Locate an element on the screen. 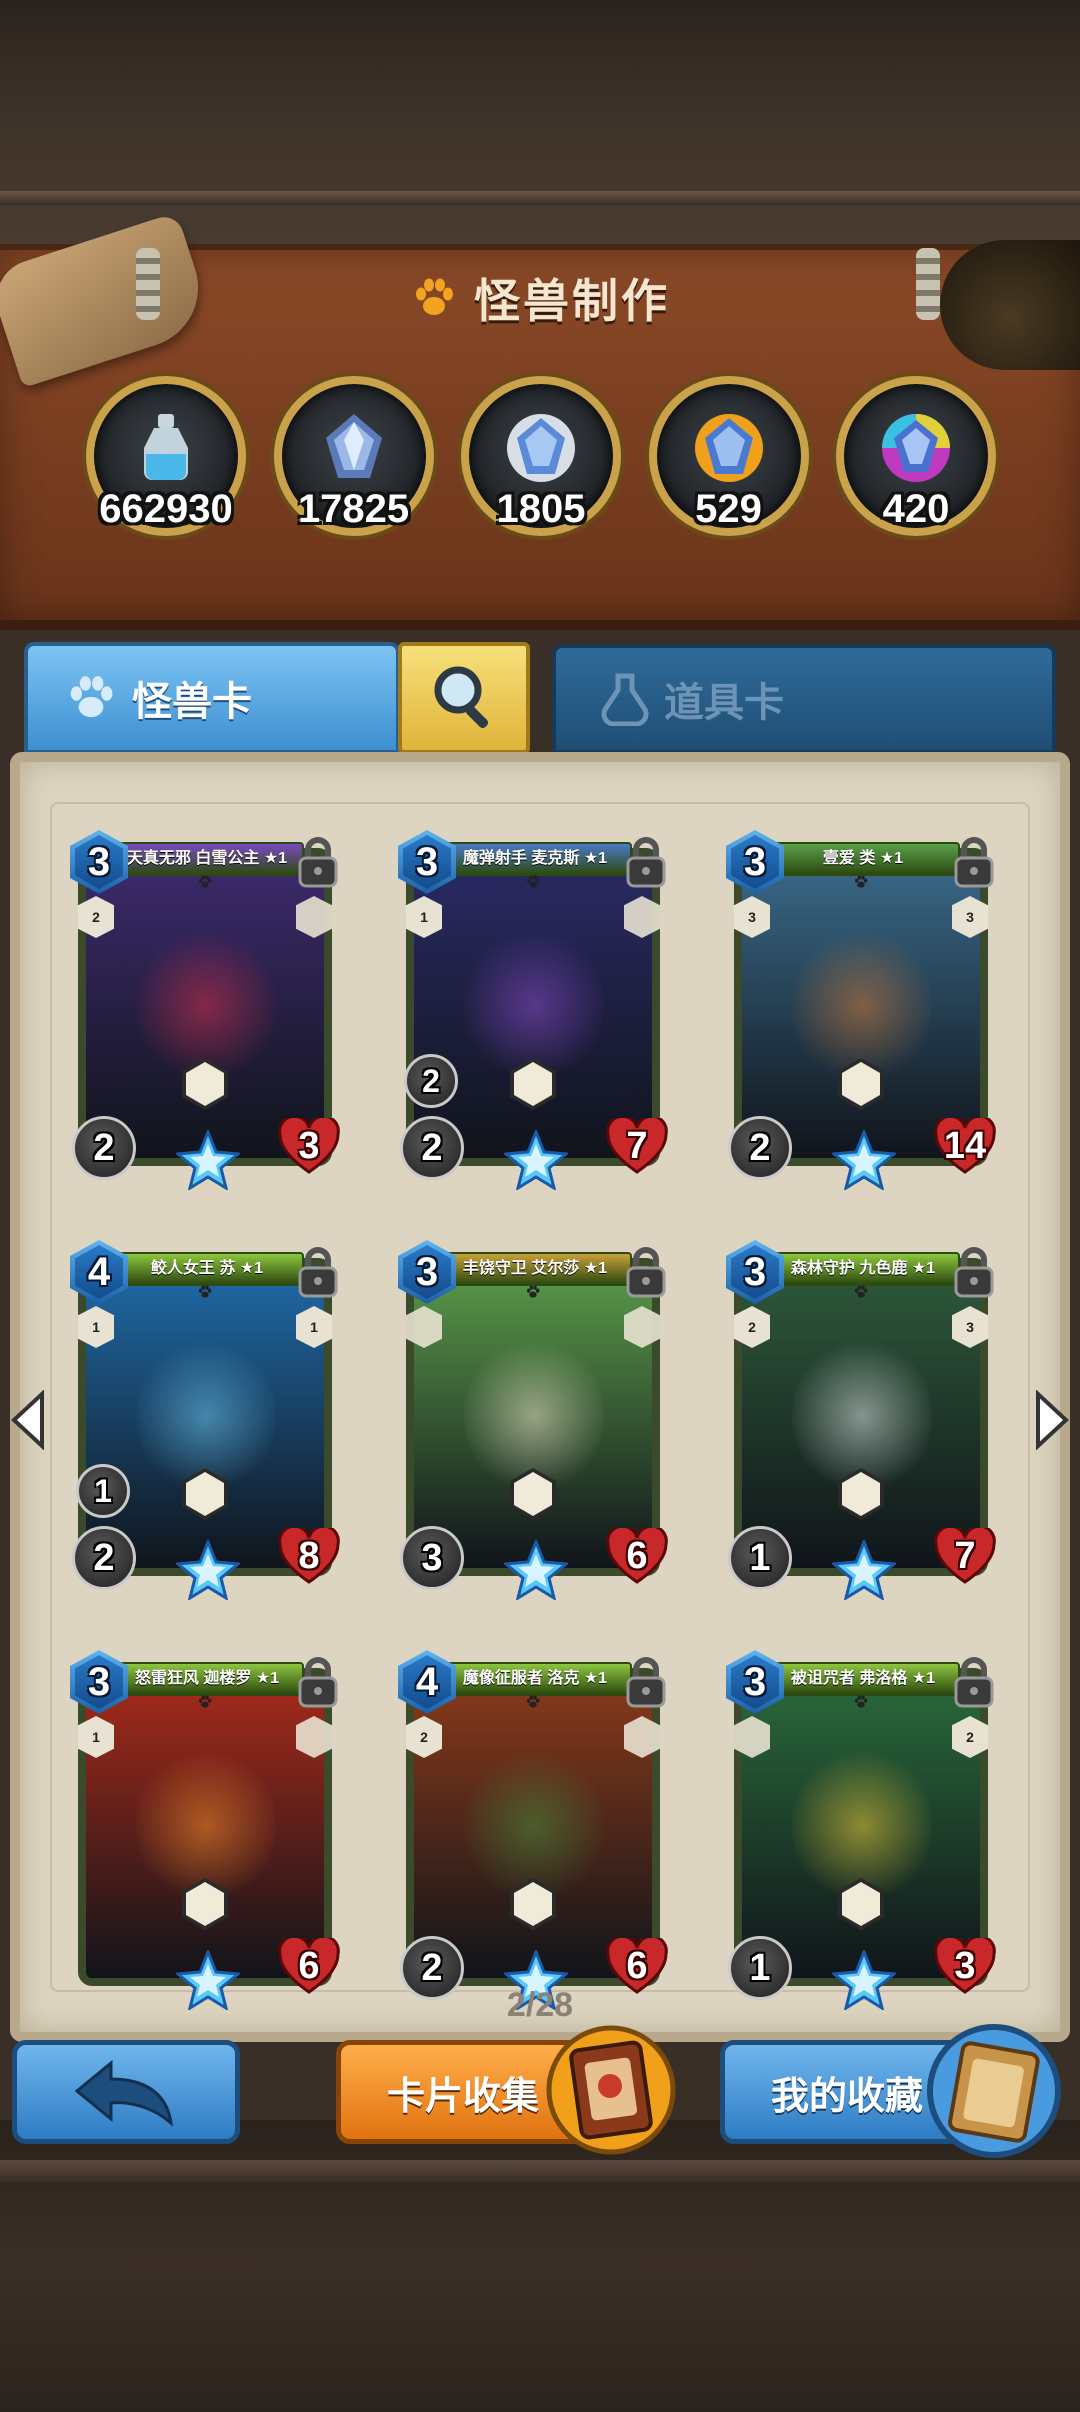 Image resolution: width=1080 pixels, height=2412 pixels. monster-card: 魔弹射手 麦克斯 ★1 3 1 2 2 7 is located at coordinates (533, 1010).